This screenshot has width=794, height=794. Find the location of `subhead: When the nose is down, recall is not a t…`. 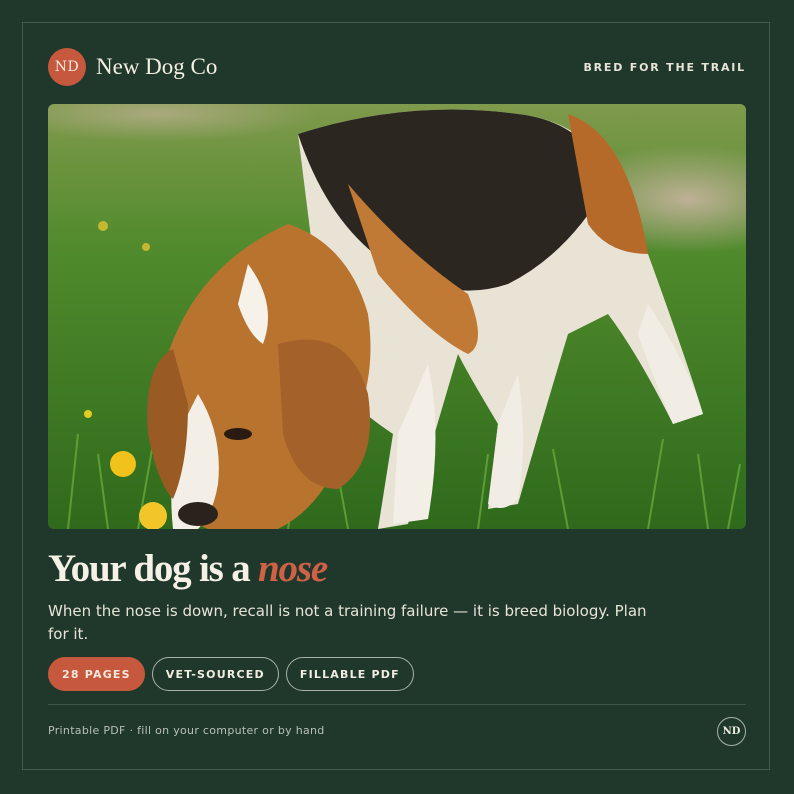

subhead: When the nose is down, recall is not a t… is located at coordinates (347, 622).